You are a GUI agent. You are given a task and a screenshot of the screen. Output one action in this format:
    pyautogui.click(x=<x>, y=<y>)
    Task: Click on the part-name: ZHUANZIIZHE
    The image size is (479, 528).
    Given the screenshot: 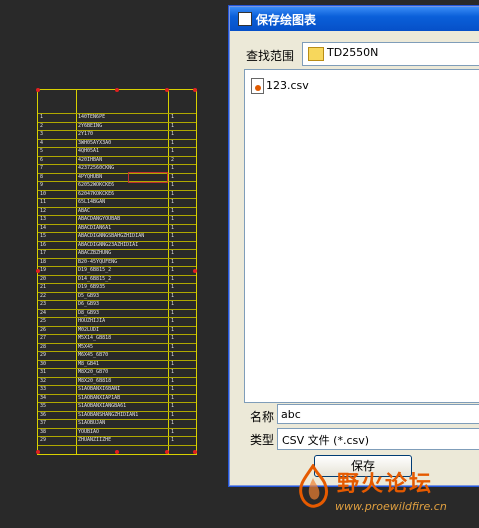 What is the action you would take?
    pyautogui.click(x=95, y=440)
    